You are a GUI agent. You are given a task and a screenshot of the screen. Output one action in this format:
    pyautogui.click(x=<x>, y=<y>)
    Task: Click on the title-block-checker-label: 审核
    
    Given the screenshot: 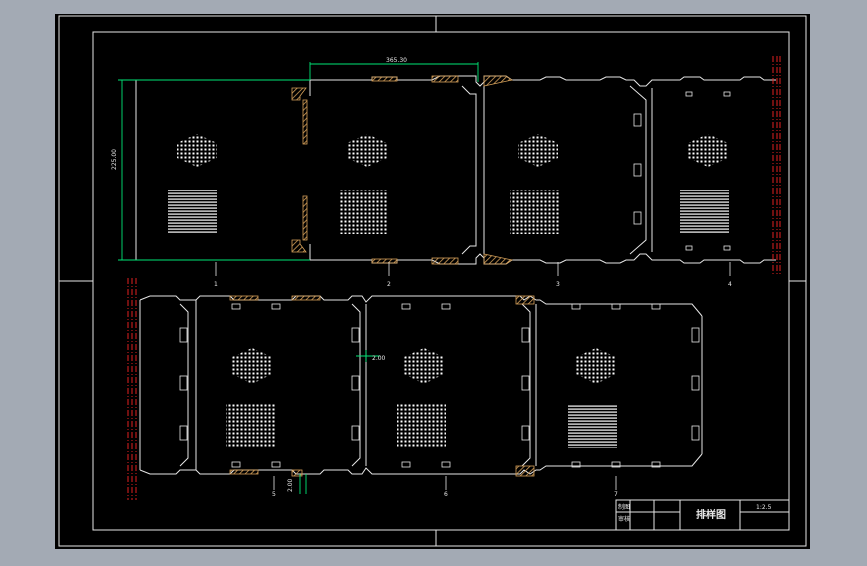 What is the action you would take?
    pyautogui.click(x=624, y=519)
    